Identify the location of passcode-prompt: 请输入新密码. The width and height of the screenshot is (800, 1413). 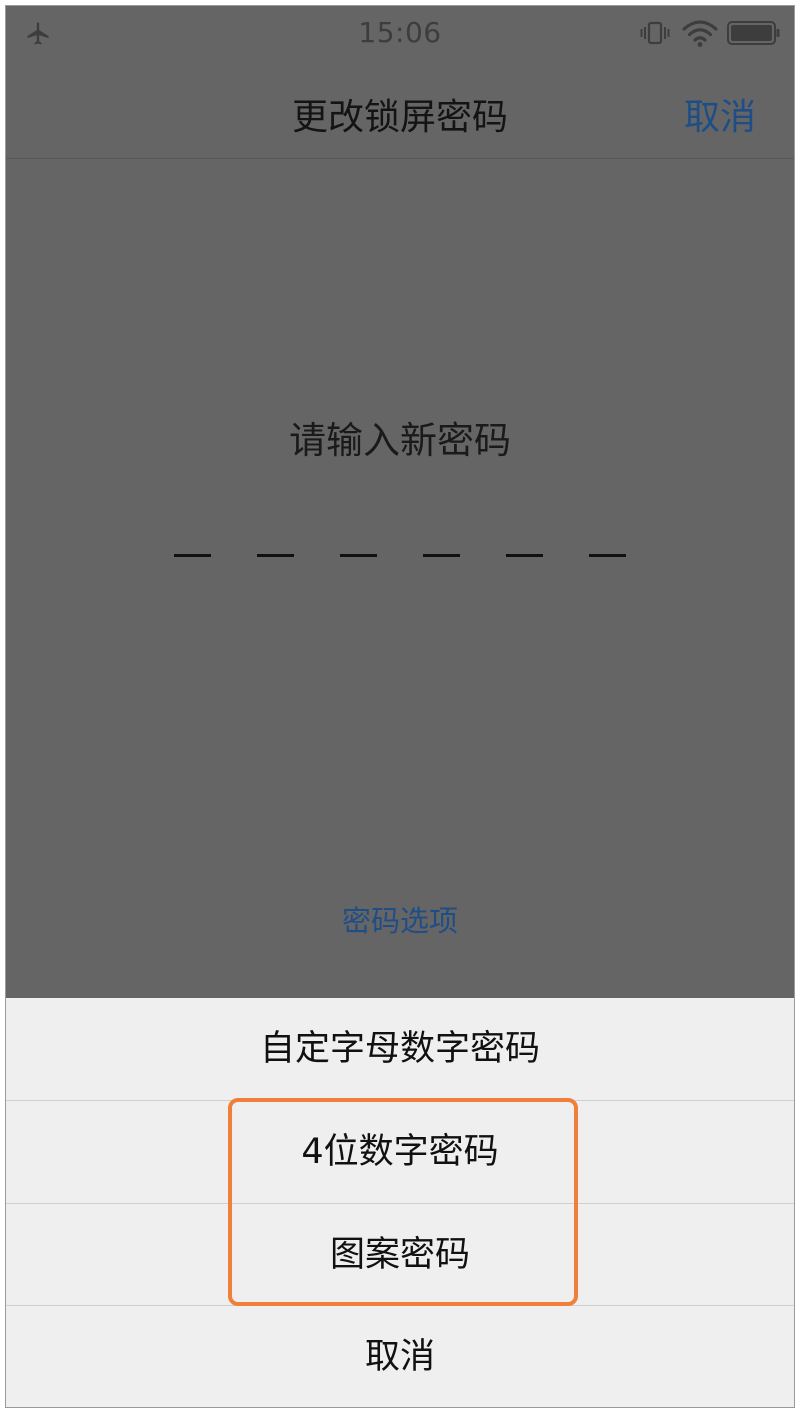
(400, 440).